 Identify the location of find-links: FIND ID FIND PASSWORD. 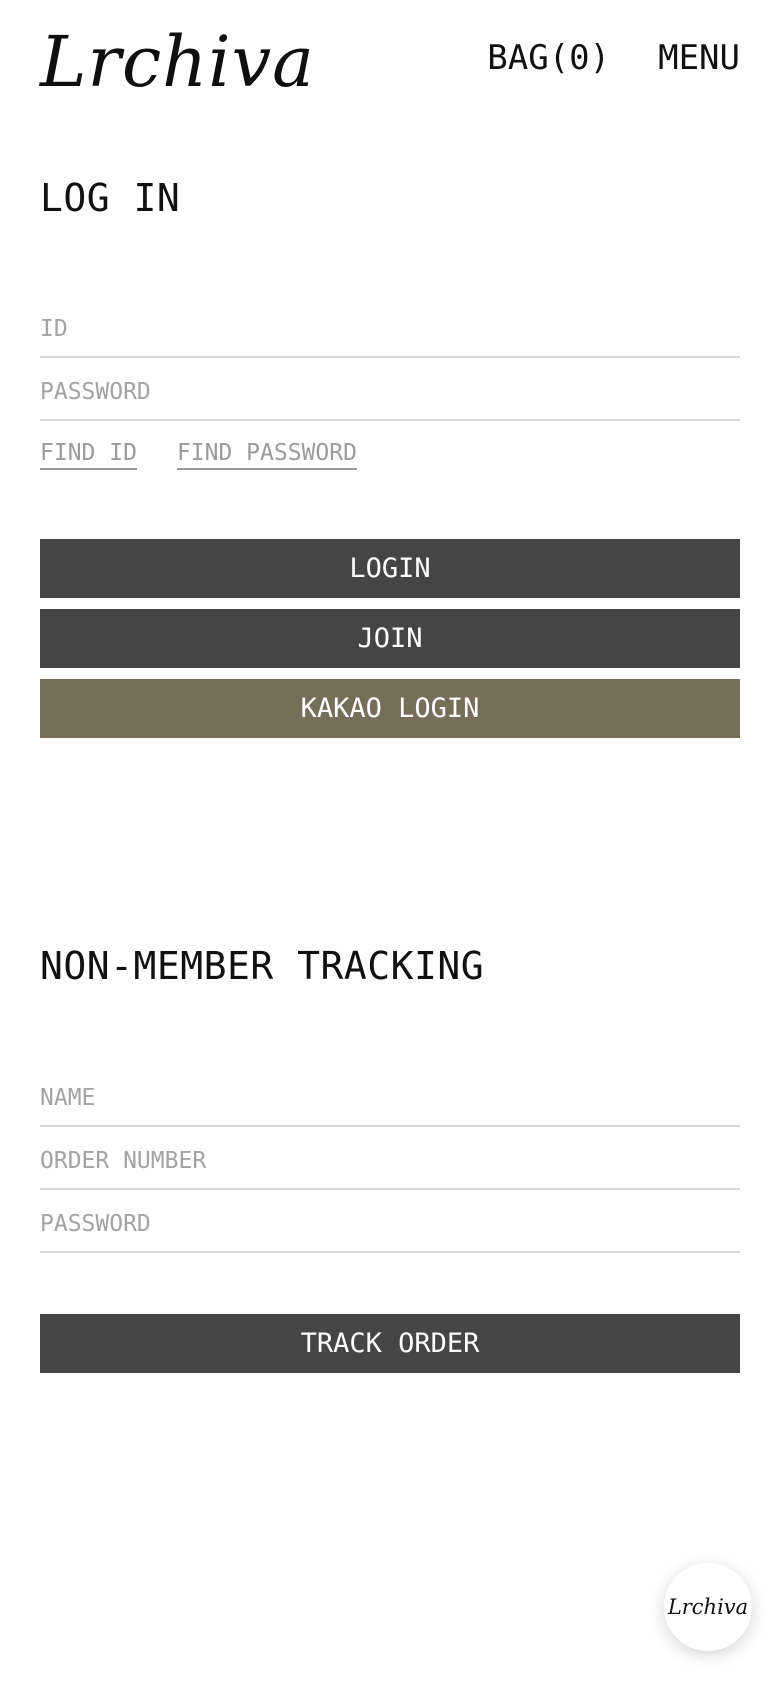
(198, 455).